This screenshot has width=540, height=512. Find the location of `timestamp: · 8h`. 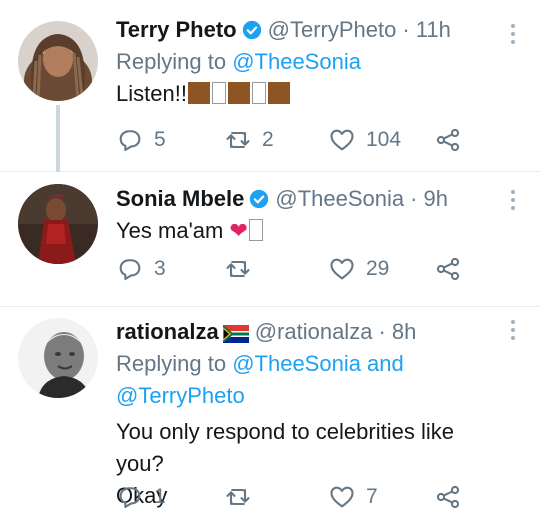

timestamp: · 8h is located at coordinates (397, 332).